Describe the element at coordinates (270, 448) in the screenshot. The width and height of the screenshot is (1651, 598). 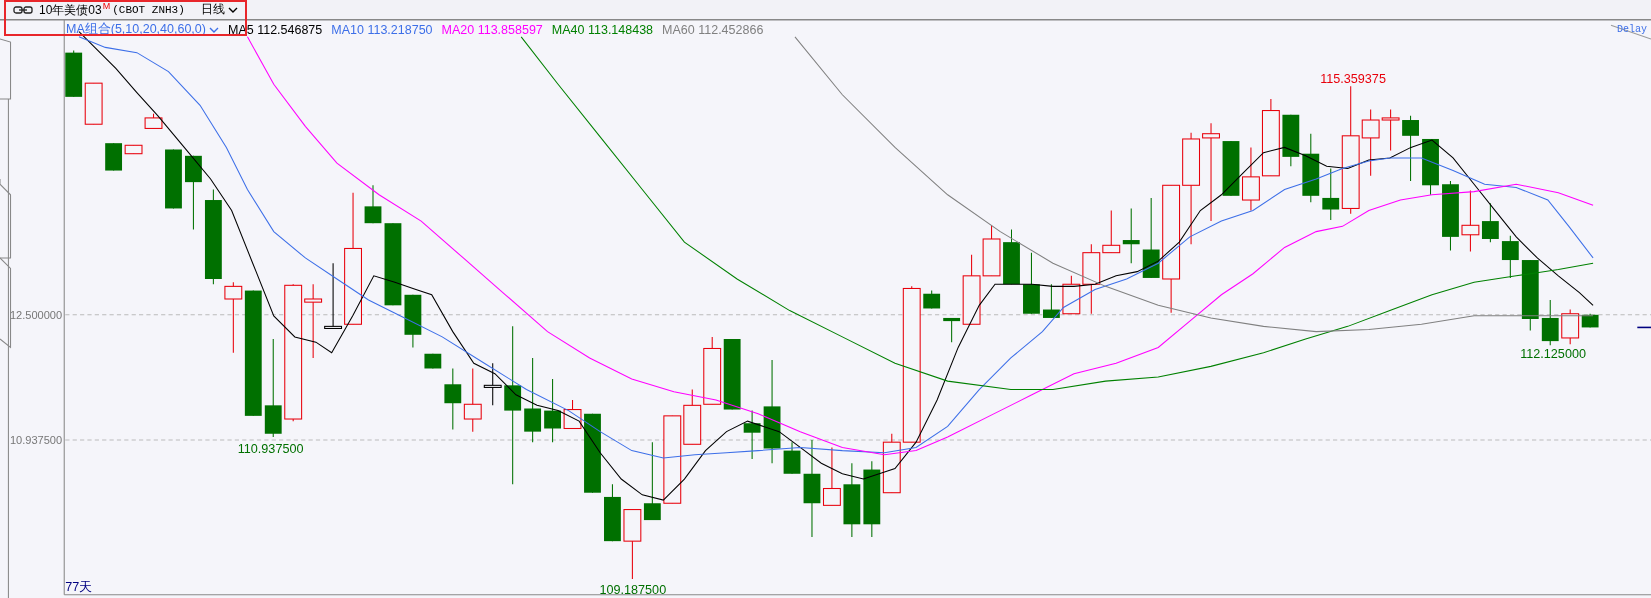
I see `low-price-label: 110.937500` at that location.